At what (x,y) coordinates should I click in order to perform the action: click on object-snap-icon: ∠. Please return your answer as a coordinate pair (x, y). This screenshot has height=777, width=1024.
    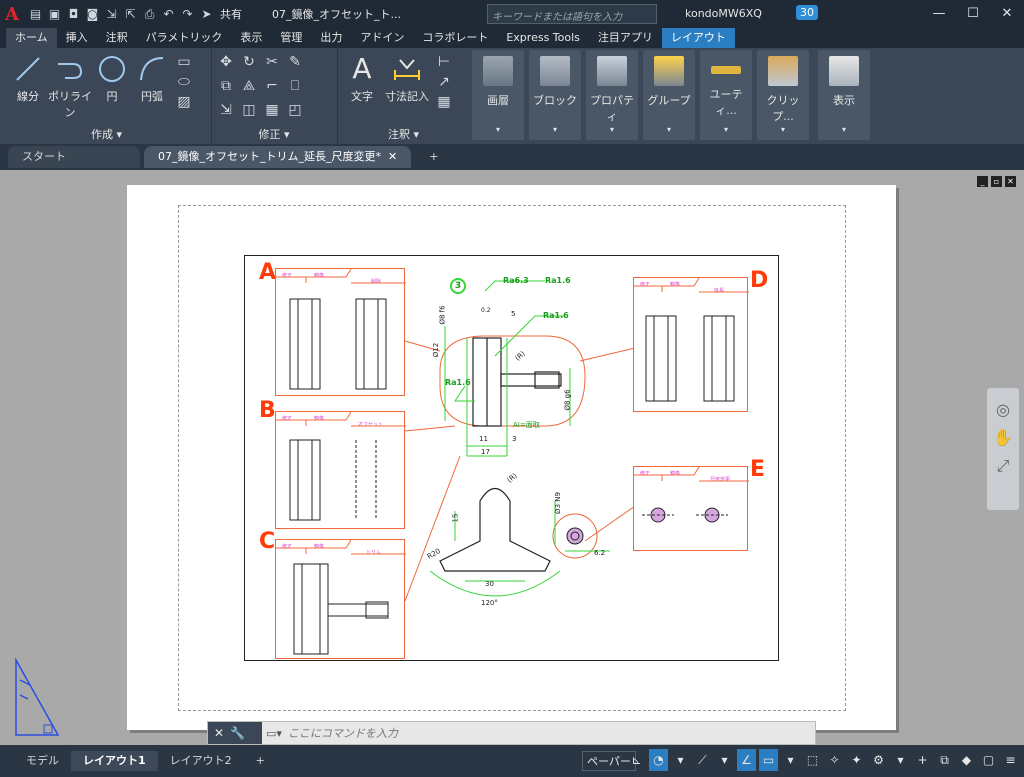
    Looking at the image, I should click on (746, 760).